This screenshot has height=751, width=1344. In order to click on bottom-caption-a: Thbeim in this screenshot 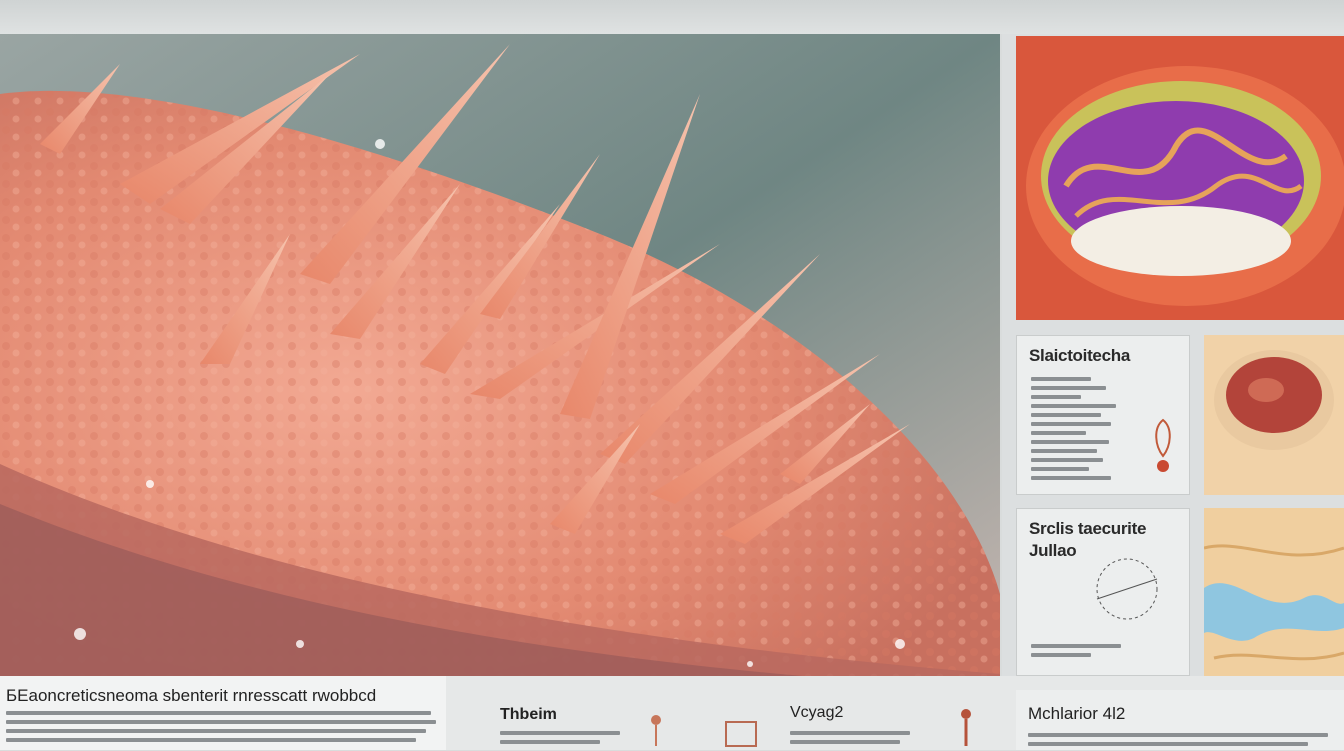, I will do `click(528, 714)`.